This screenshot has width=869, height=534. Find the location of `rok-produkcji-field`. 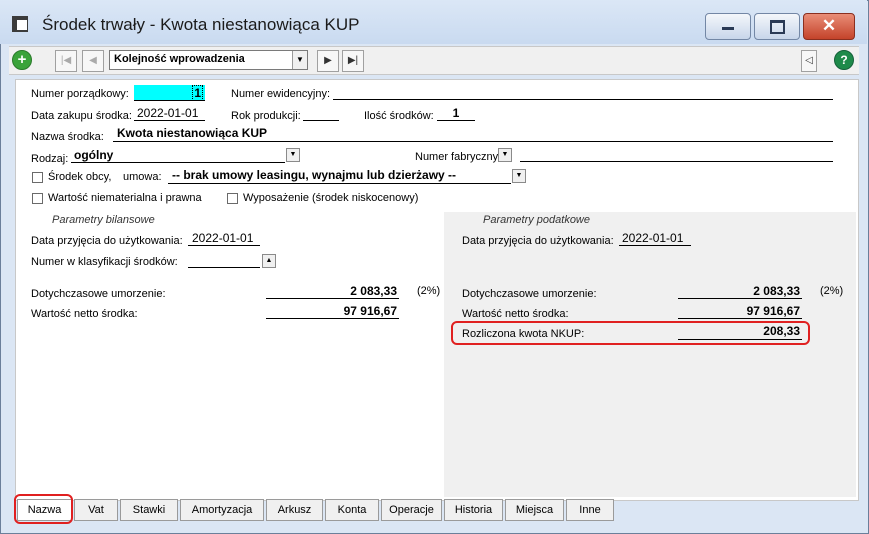

rok-produkcji-field is located at coordinates (321, 120).